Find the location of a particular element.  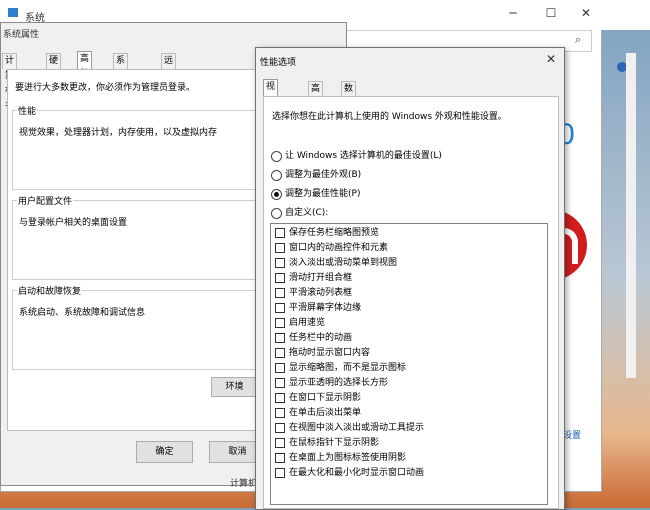

effect-checkbox: 平滑屏幕字体边缘 is located at coordinates (318, 308).